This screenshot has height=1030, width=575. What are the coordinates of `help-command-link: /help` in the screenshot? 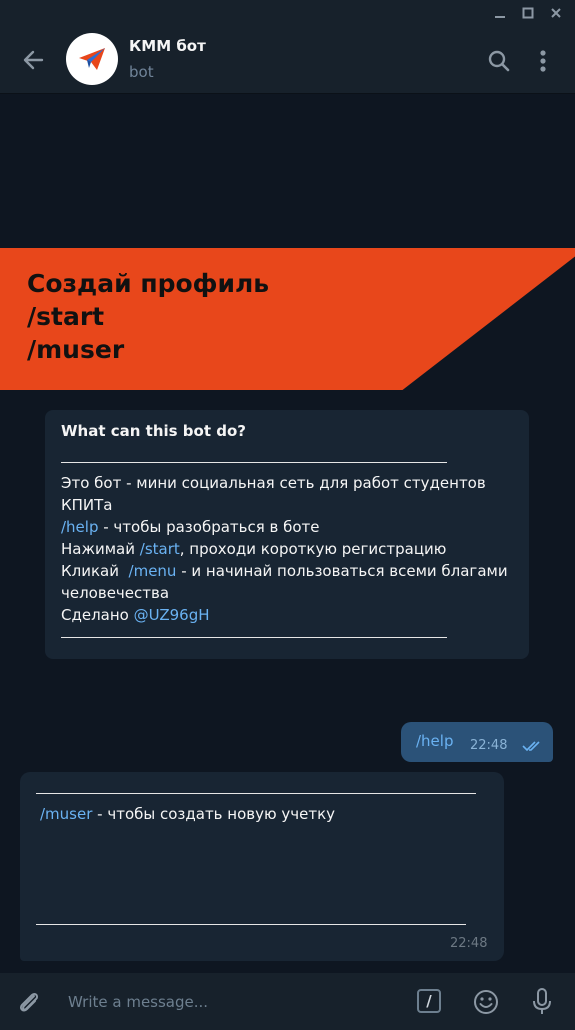 It's located at (79, 527).